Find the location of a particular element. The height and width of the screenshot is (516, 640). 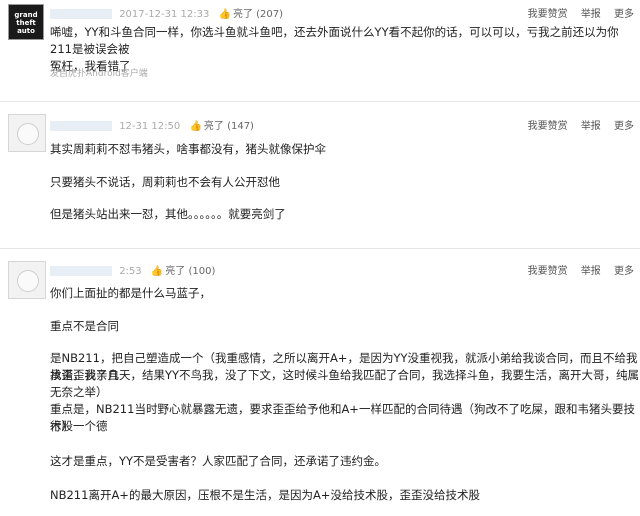

comment-meta: 2017-12-31 12:33 👍 亮了 (207) is located at coordinates (166, 12).